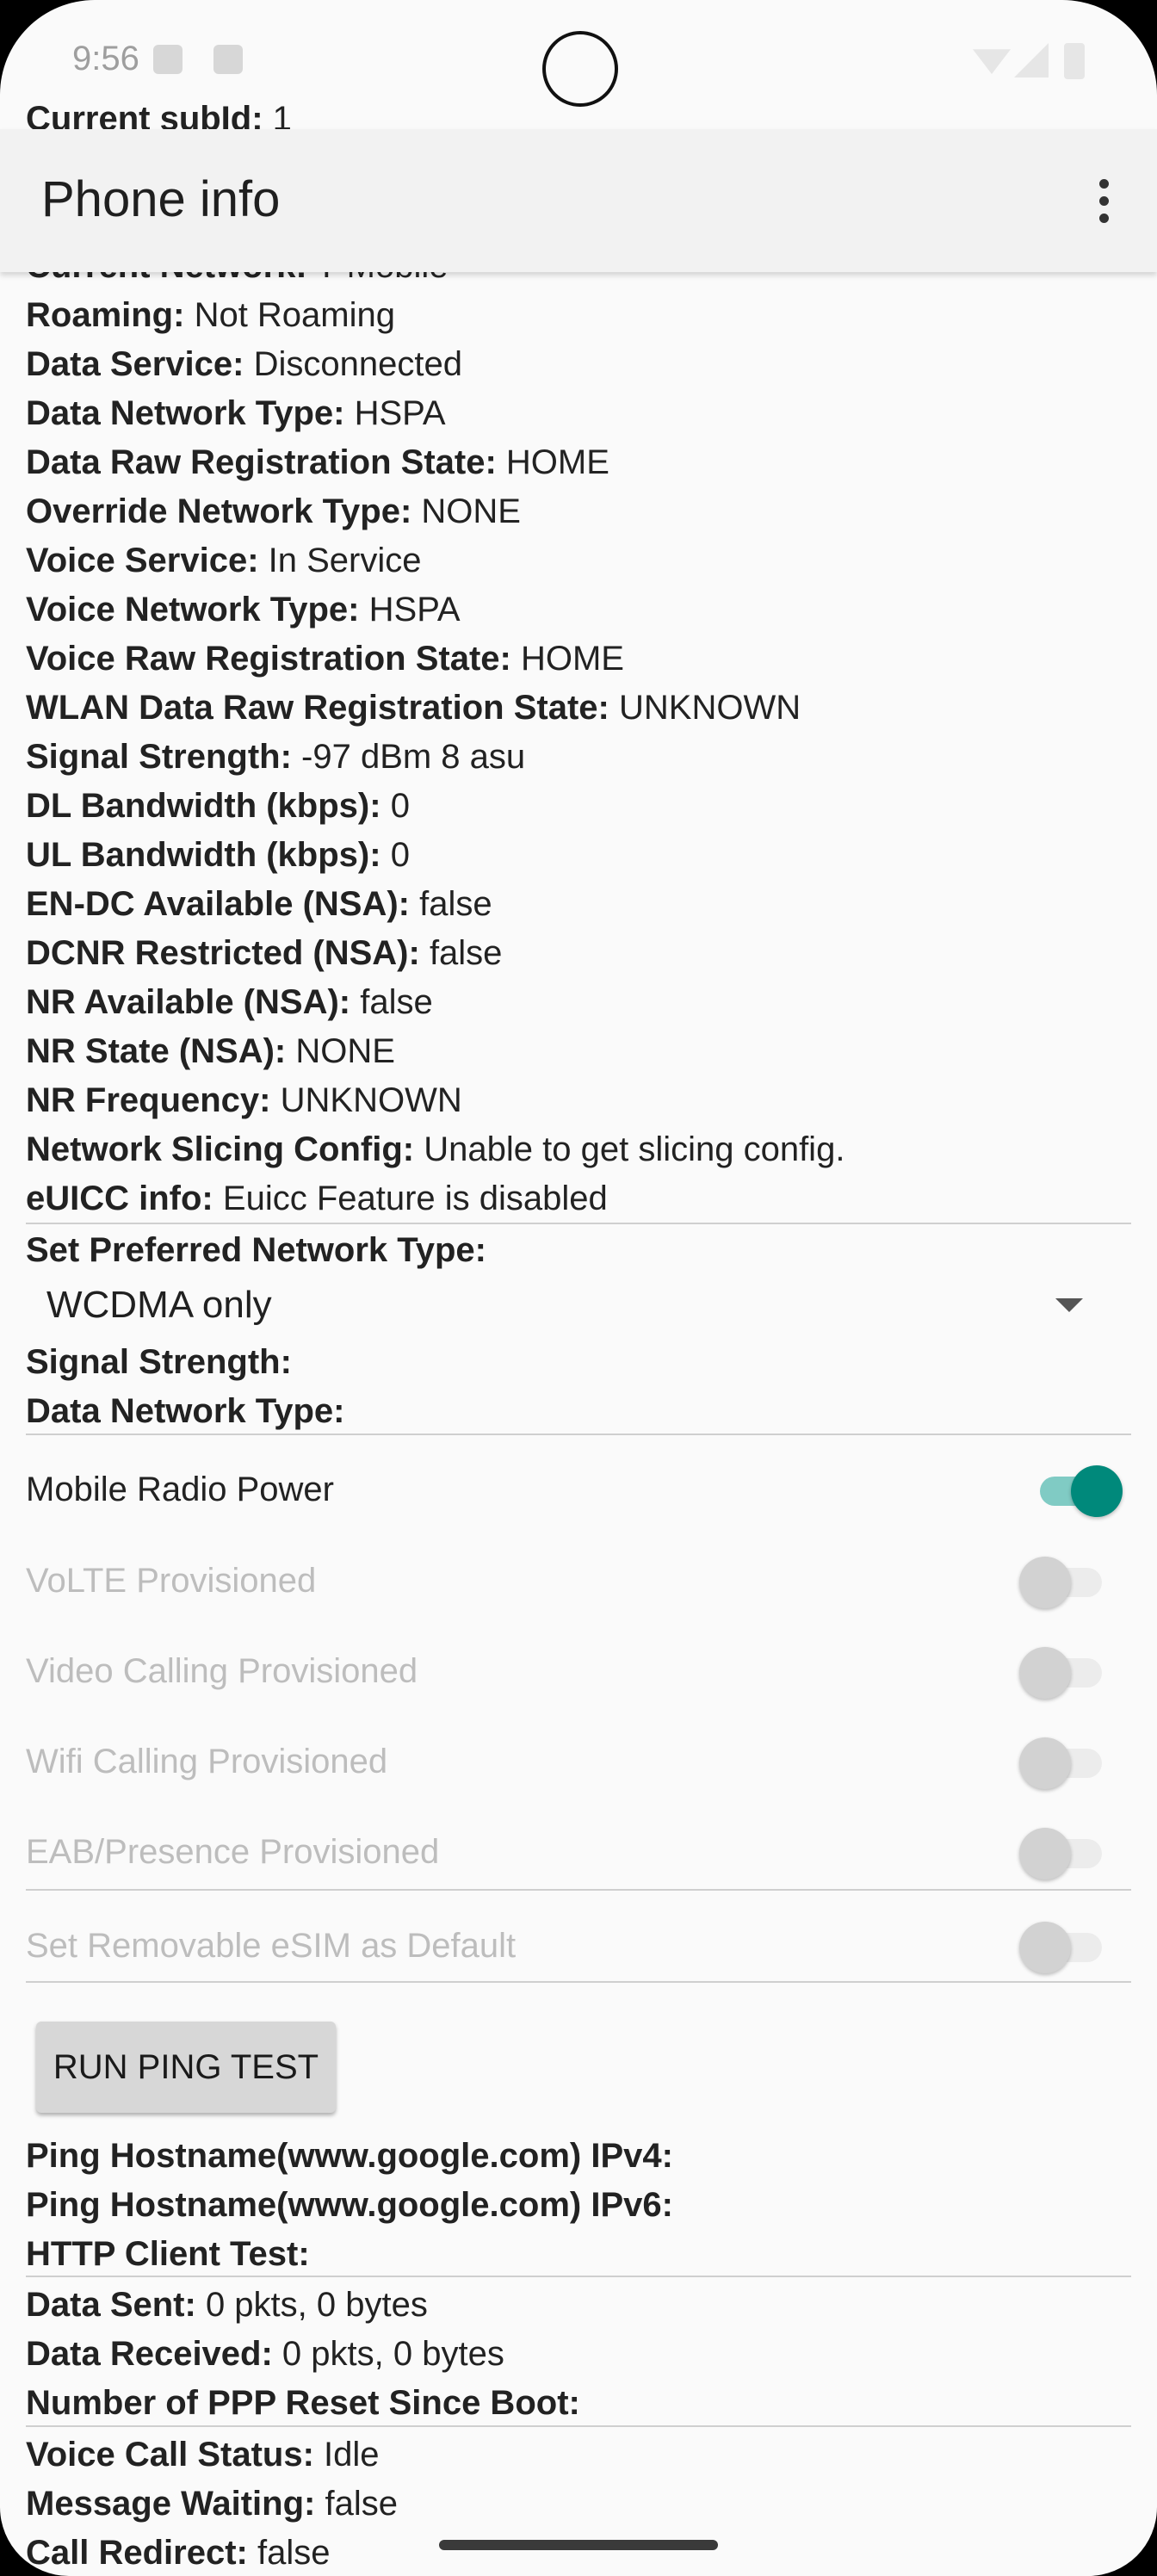 The image size is (1157, 2576). I want to click on info-row: DCNR Restricted (NSA): false, so click(264, 953).